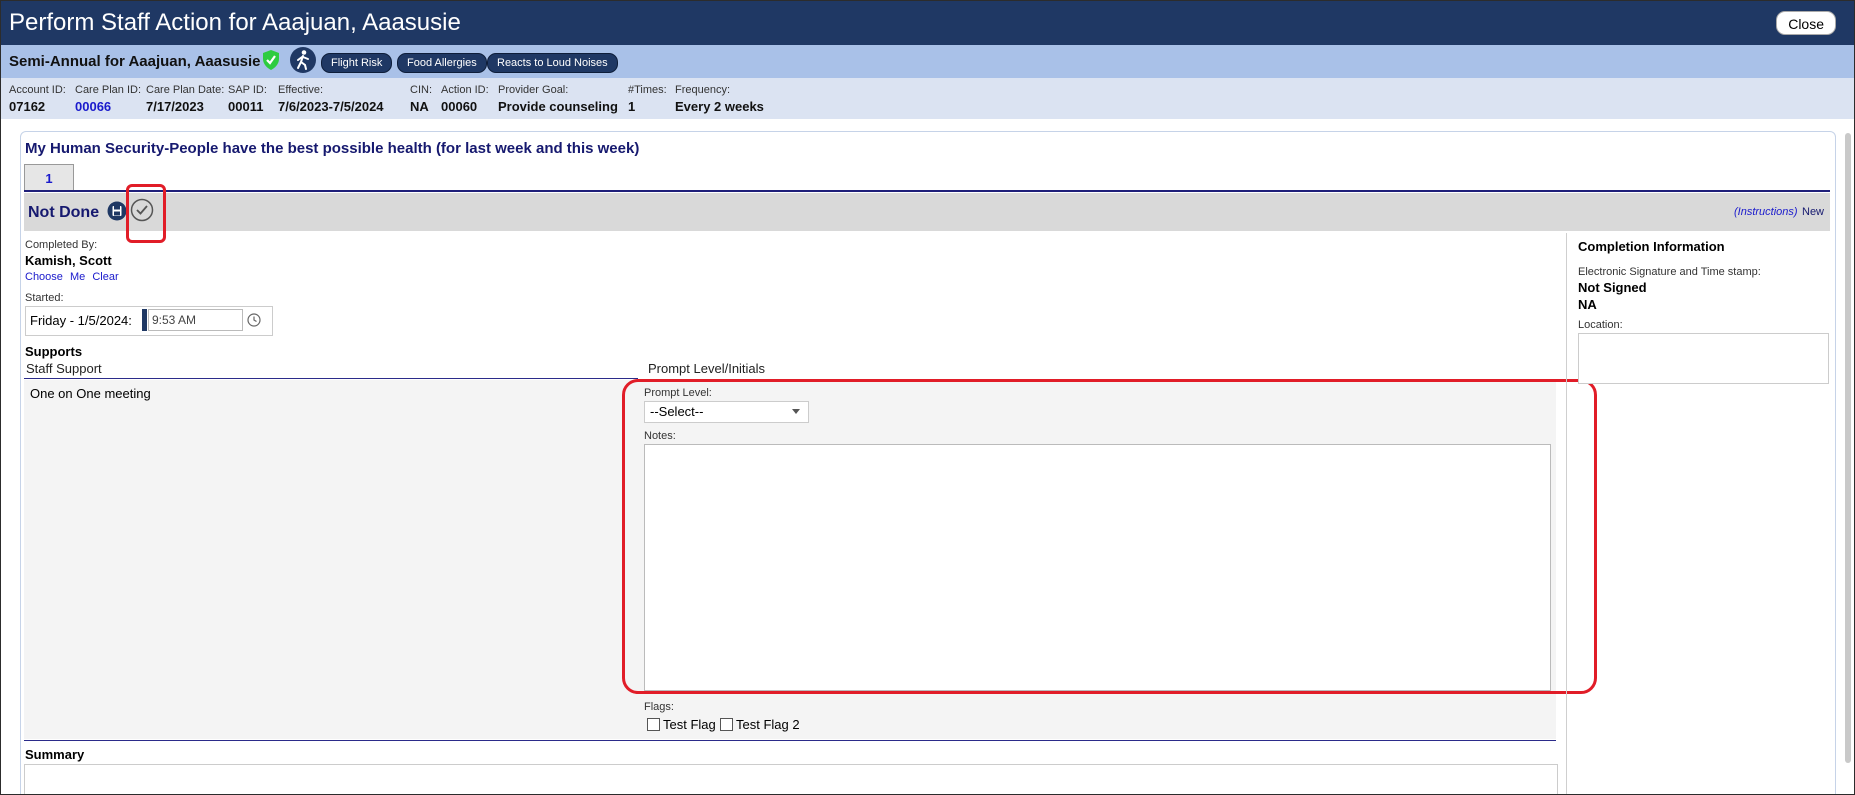 The image size is (1855, 795). Describe the element at coordinates (81, 320) in the screenshot. I see `started-day: Friday - 1/5/2024:` at that location.